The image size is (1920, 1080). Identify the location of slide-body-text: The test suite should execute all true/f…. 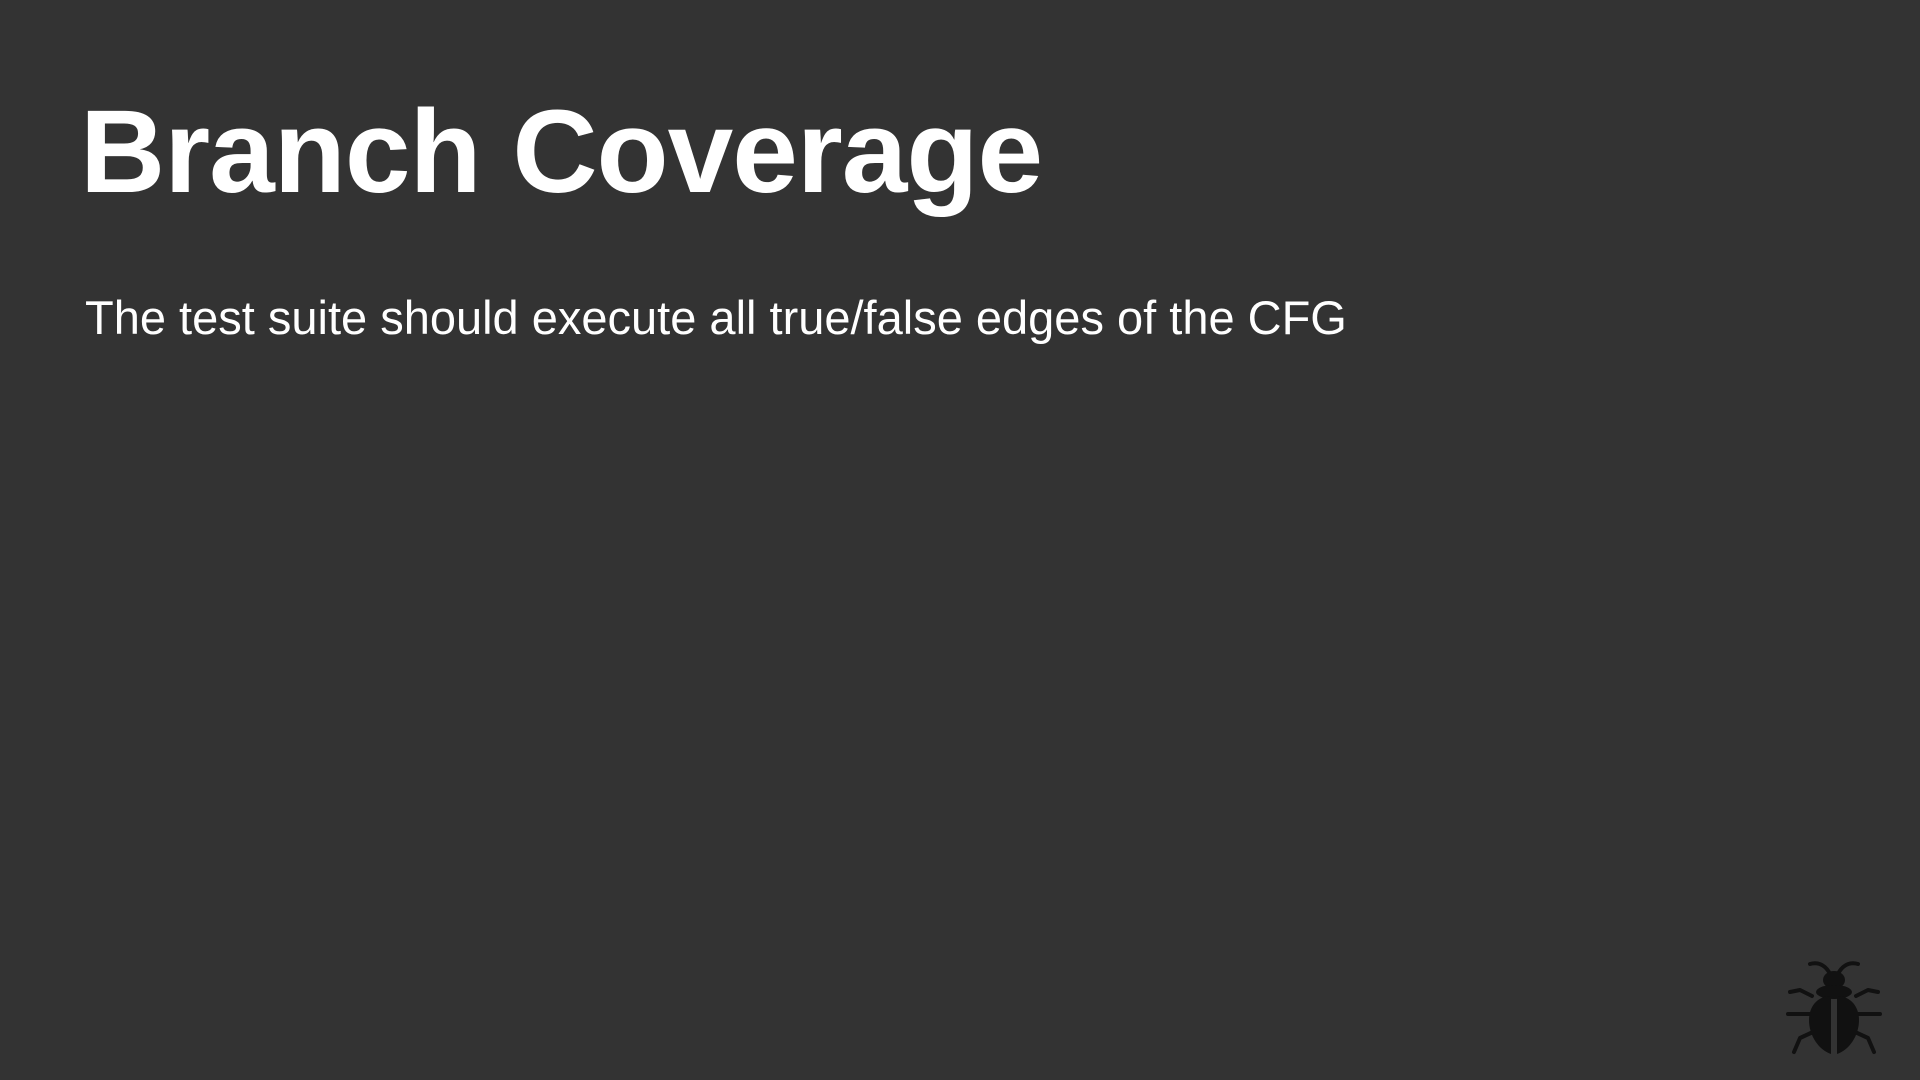
(716, 317).